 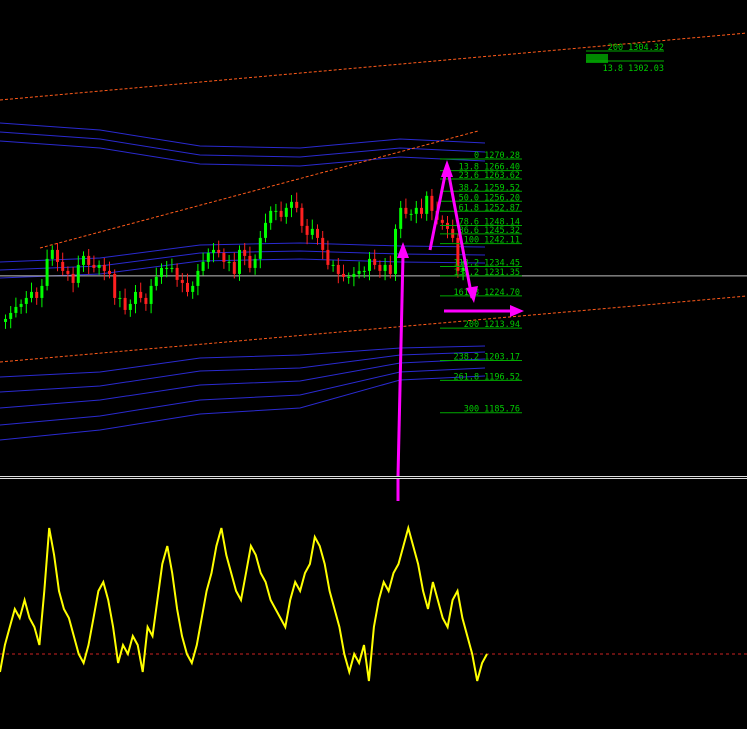 I want to click on fib-level-label: 0 1270.28, so click(x=497, y=156).